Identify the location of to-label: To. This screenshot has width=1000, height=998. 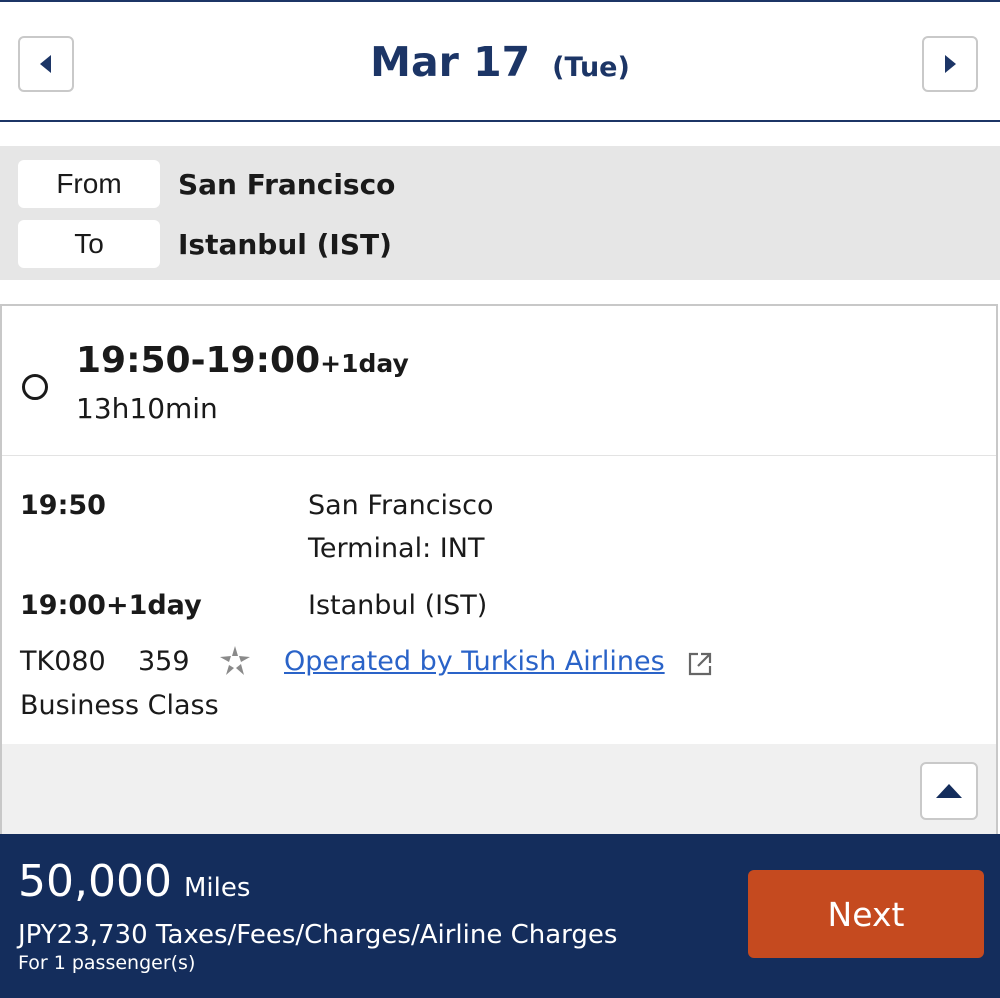
(89, 244).